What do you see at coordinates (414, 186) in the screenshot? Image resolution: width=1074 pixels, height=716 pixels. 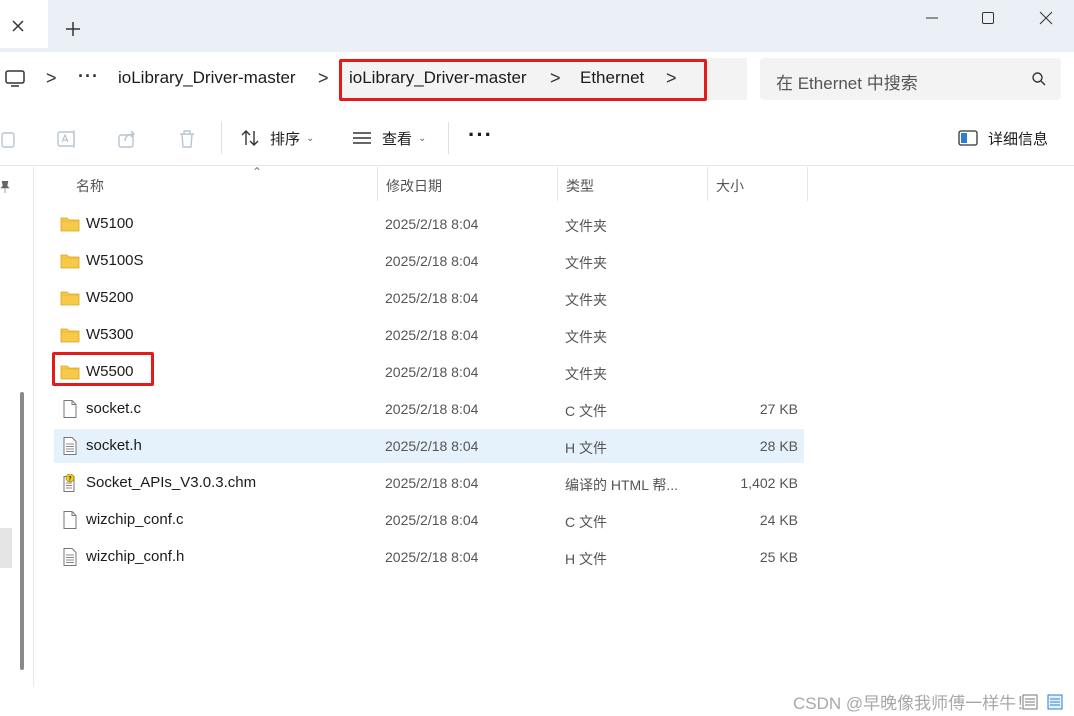 I see `column-modified-label: 修改日期` at bounding box center [414, 186].